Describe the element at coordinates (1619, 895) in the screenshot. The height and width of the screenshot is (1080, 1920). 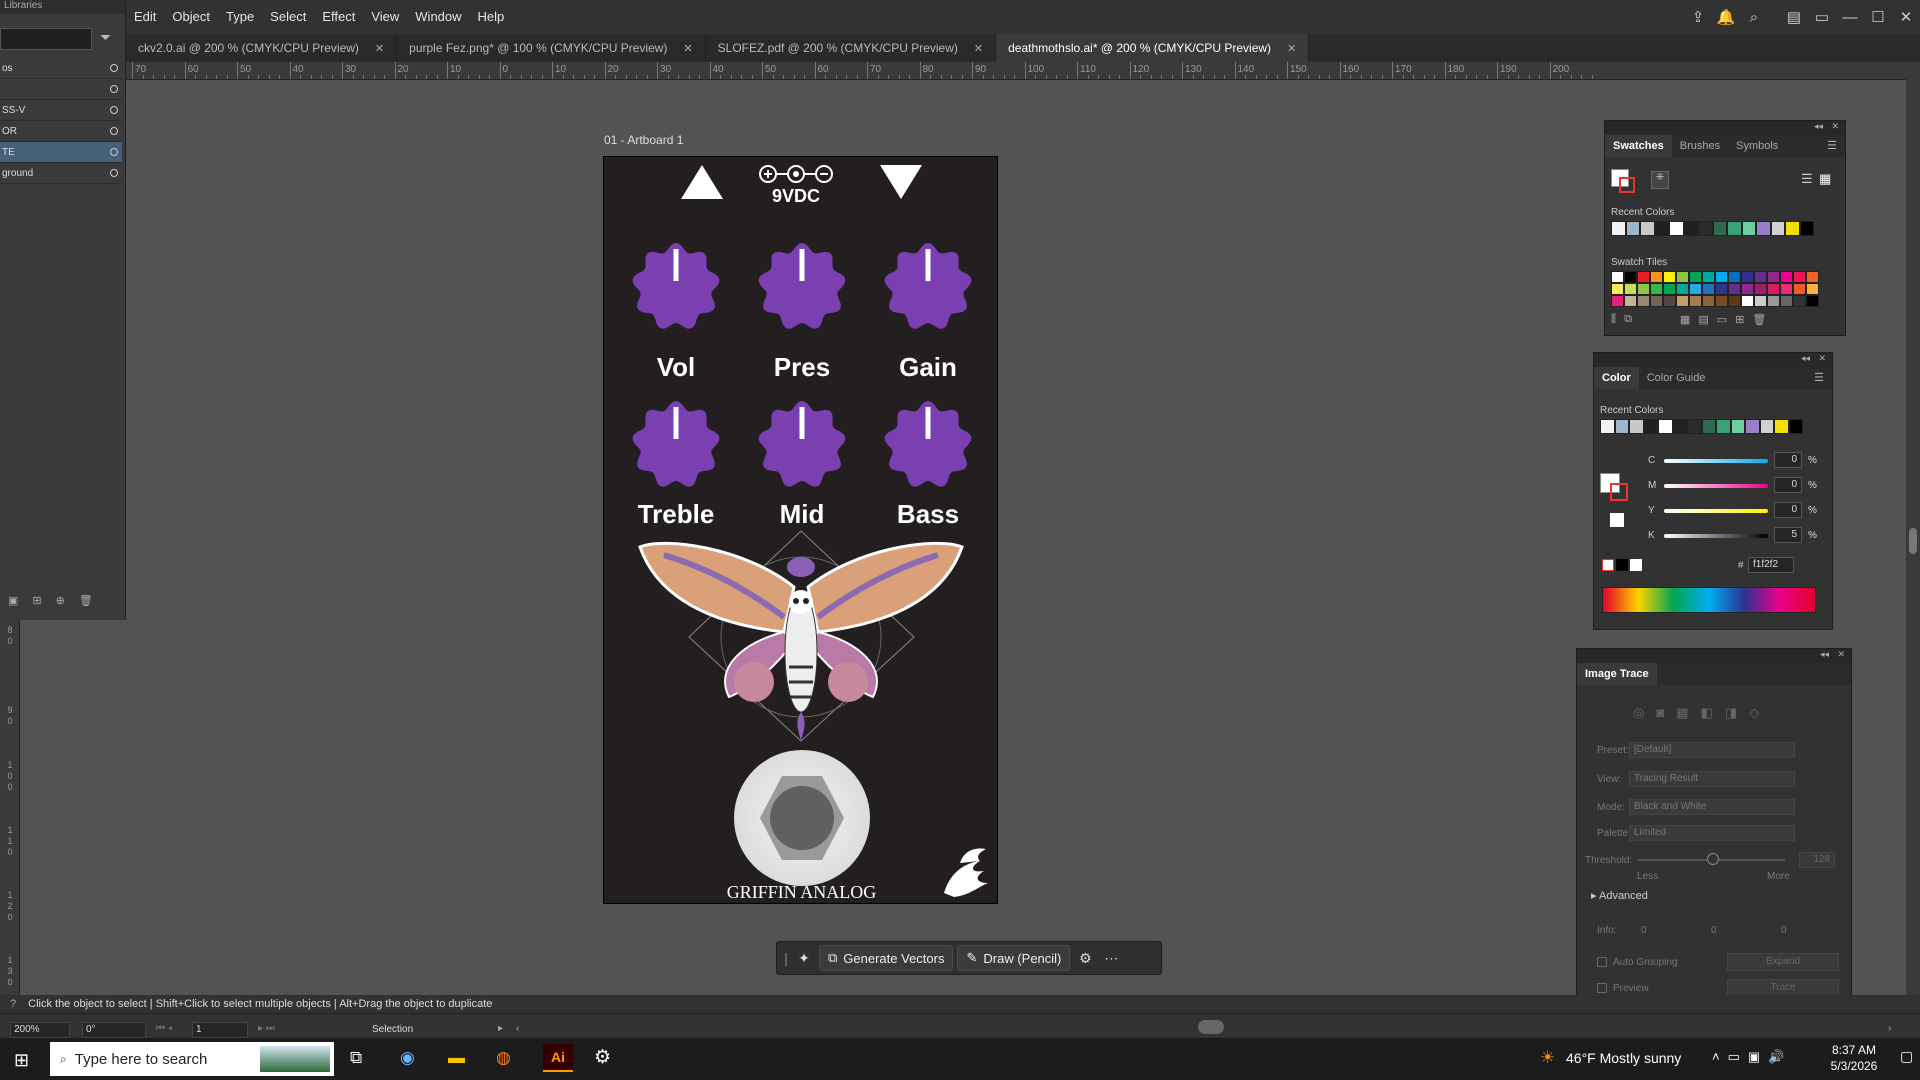
I see `advanced-toggle: ▸ Advanced` at that location.